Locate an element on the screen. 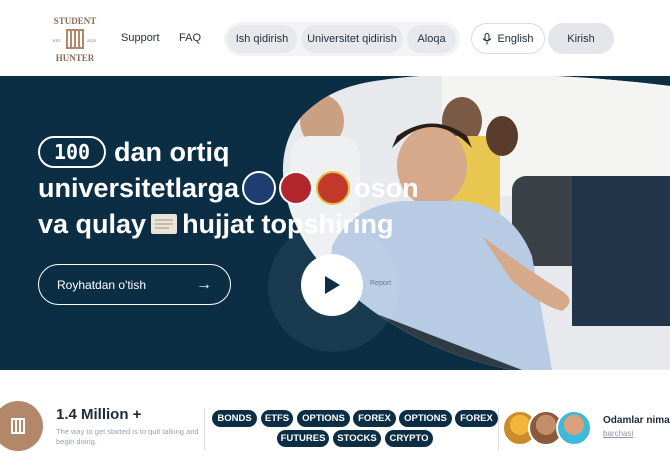 The height and width of the screenshot is (472, 670). tag-forex: FOREX is located at coordinates (374, 418).